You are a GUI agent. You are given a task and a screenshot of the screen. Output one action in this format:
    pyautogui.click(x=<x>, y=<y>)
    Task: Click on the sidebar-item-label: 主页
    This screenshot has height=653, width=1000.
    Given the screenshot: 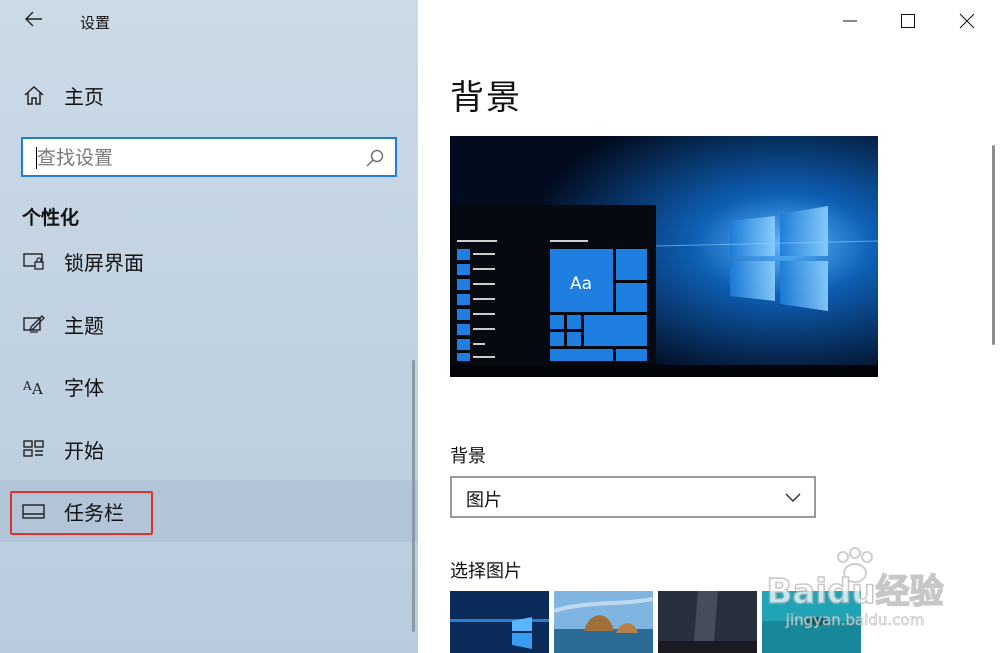 What is the action you would take?
    pyautogui.click(x=84, y=97)
    